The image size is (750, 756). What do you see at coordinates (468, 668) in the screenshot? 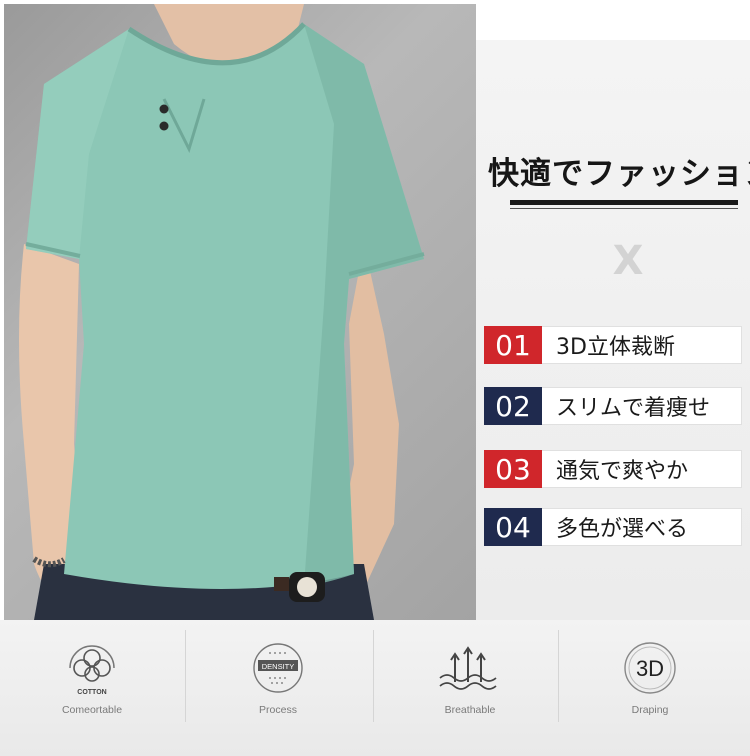
I see `breathable-icon` at bounding box center [468, 668].